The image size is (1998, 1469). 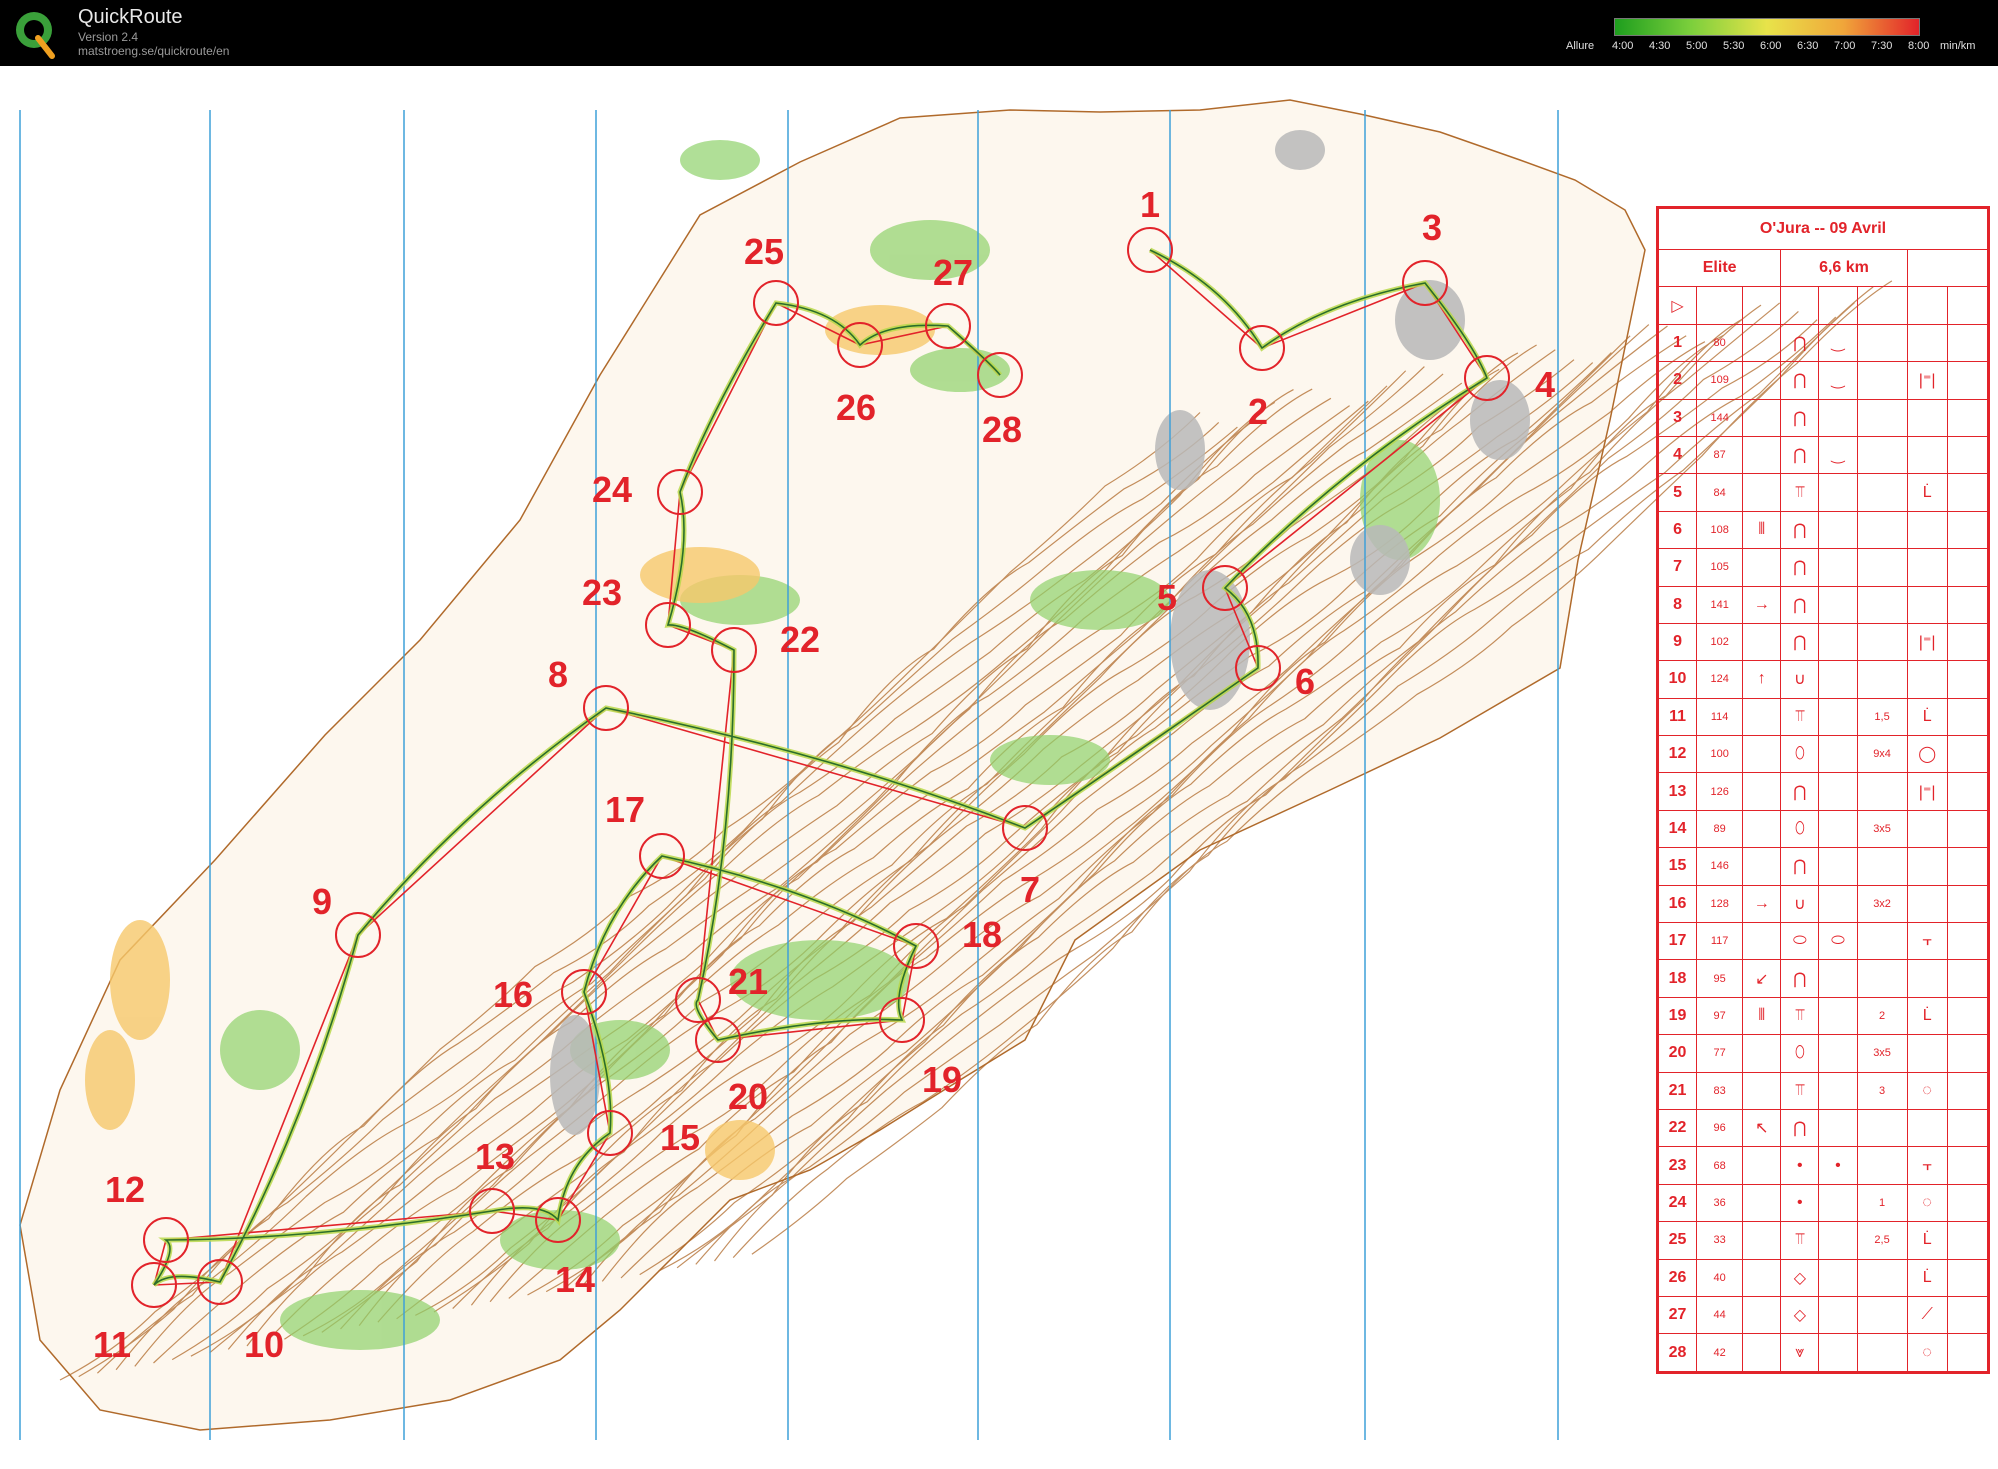 What do you see at coordinates (1823, 1090) in the screenshot?
I see `control-row: 21 83 ⫪ 3 ◌` at bounding box center [1823, 1090].